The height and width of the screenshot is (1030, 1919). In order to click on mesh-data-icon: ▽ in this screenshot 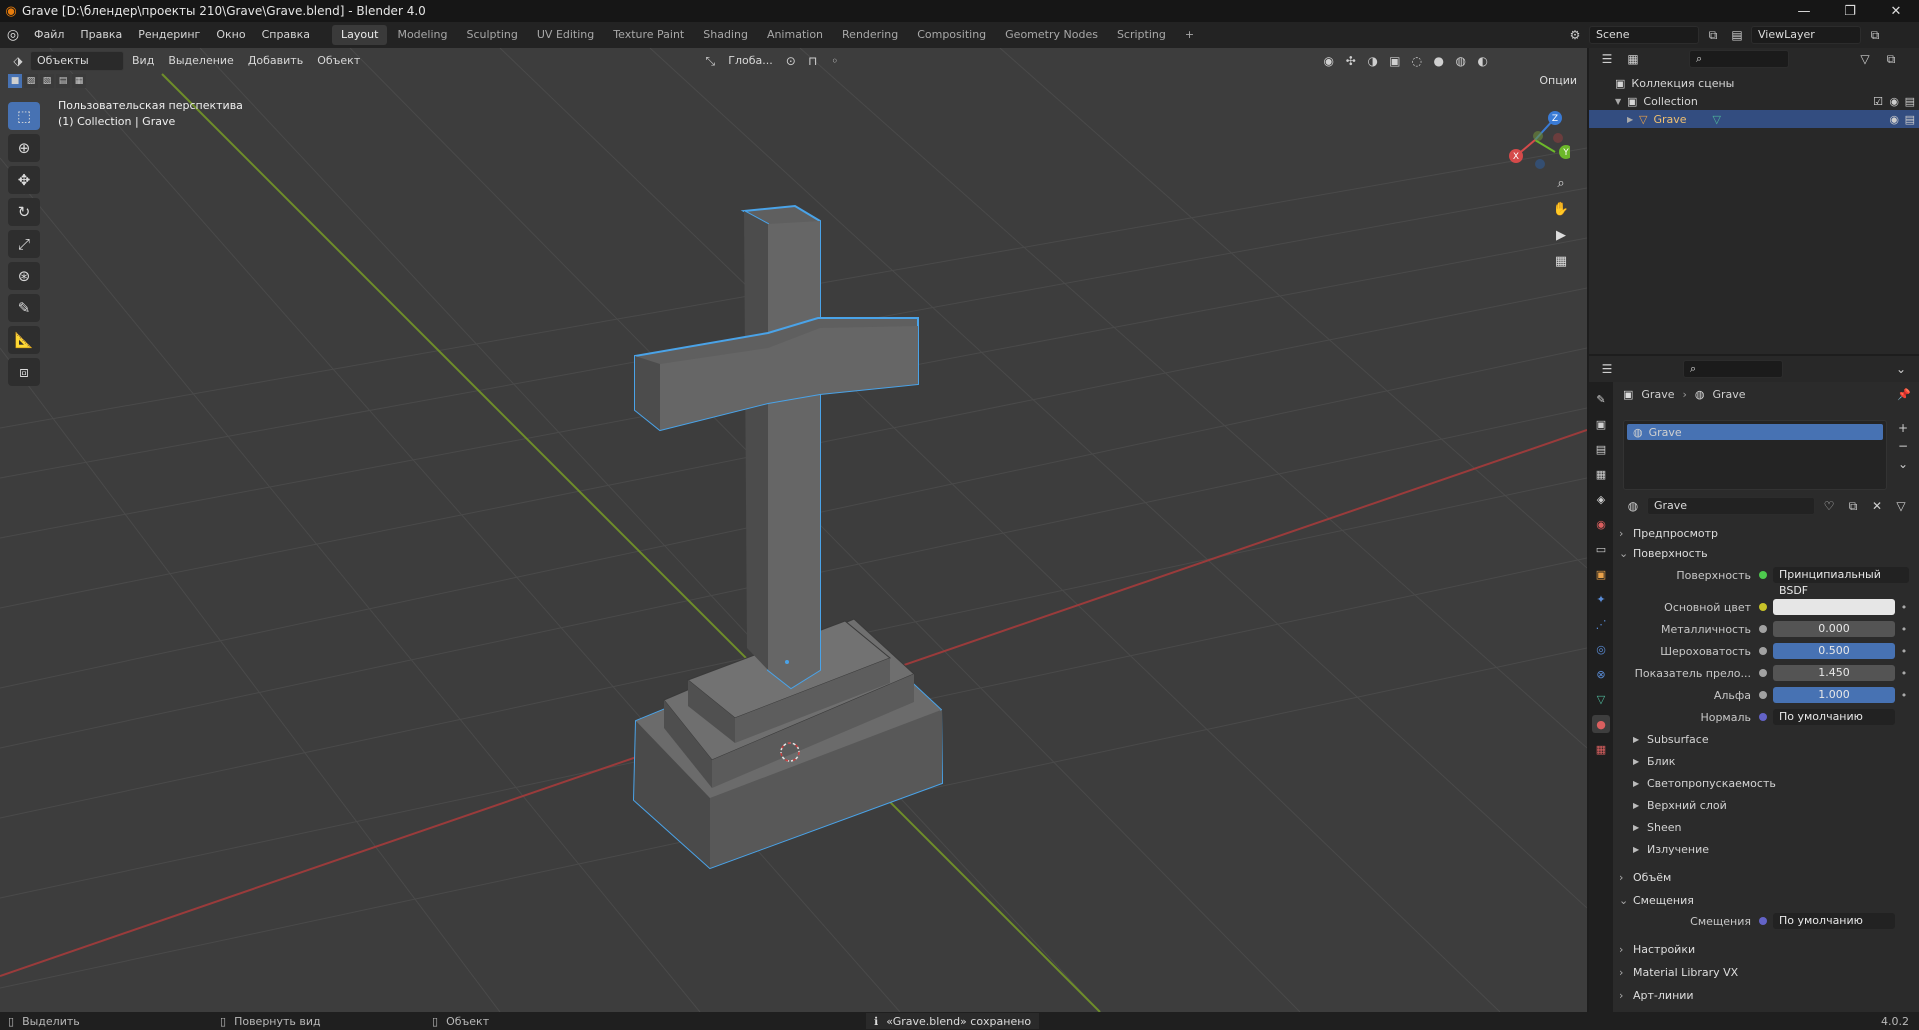, I will do `click(1717, 119)`.